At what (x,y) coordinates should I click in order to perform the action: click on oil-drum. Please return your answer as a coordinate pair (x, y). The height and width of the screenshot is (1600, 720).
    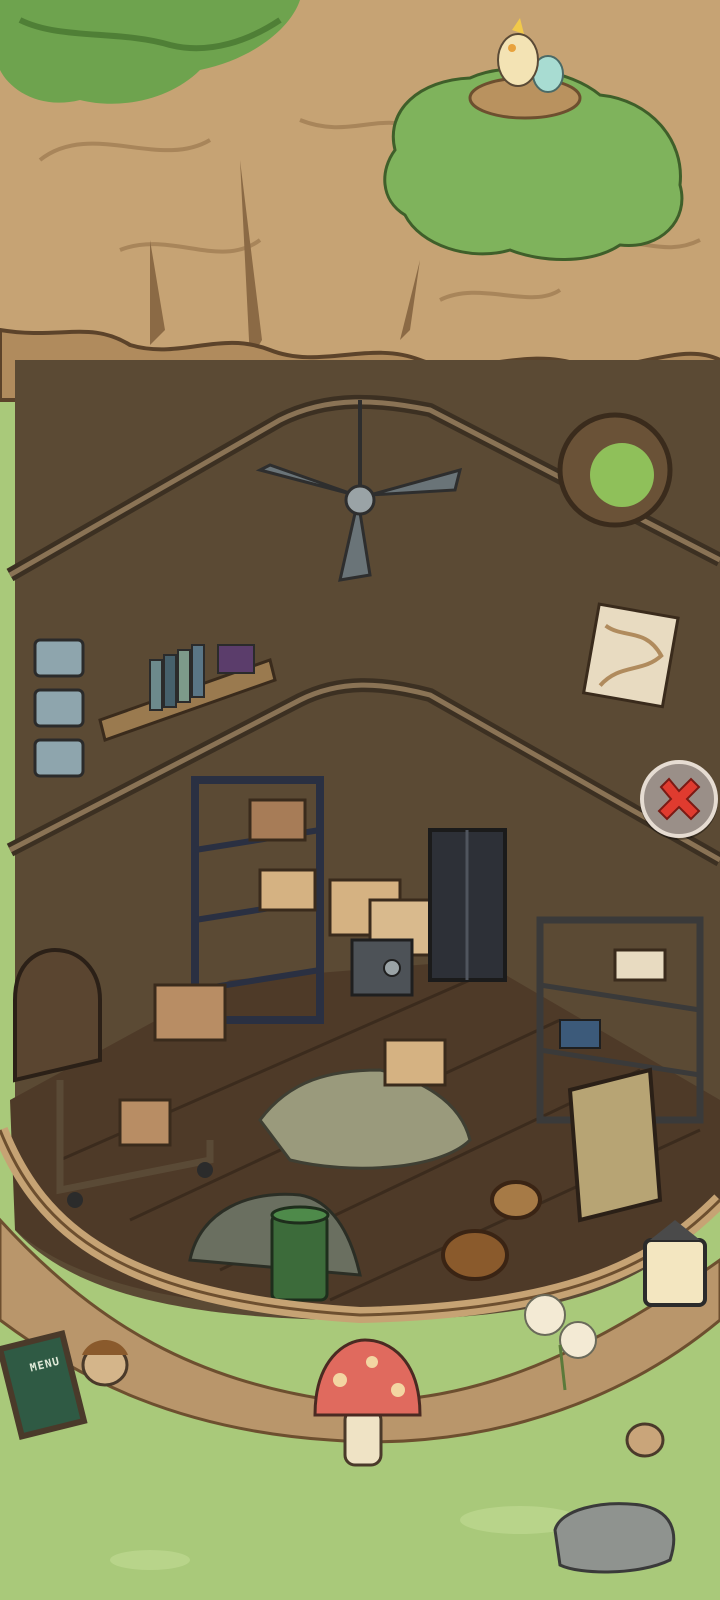
    Looking at the image, I should click on (300, 1253).